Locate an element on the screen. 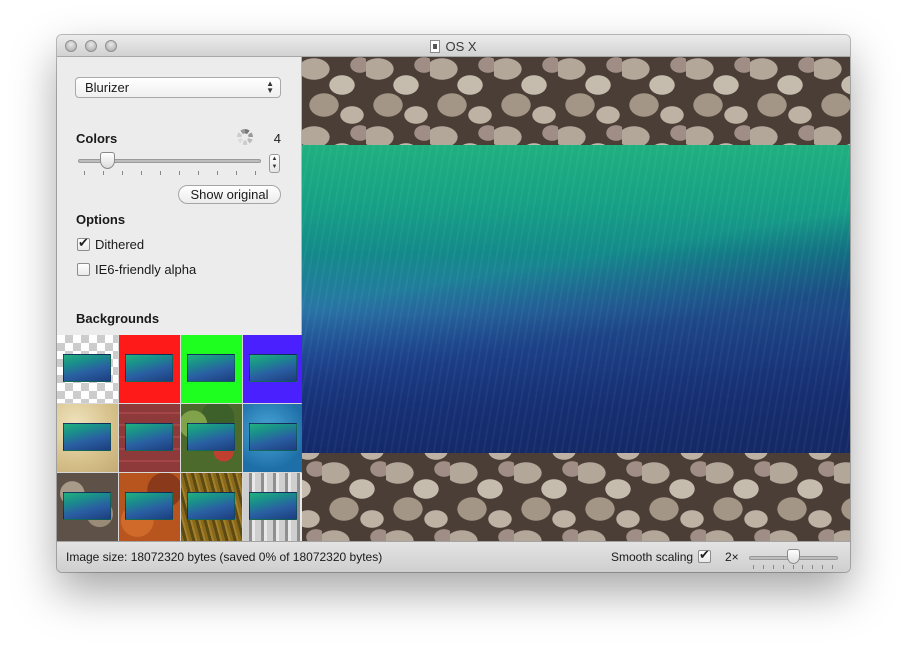 The image size is (907, 651). colors-label: Colors is located at coordinates (97, 138).